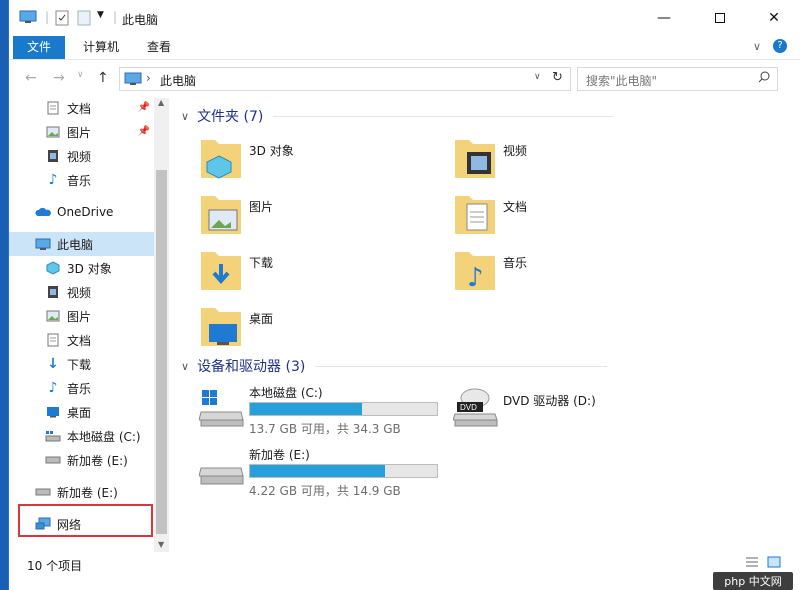 This screenshot has height=590, width=800. What do you see at coordinates (515, 207) in the screenshot?
I see `folder-label: 文档` at bounding box center [515, 207].